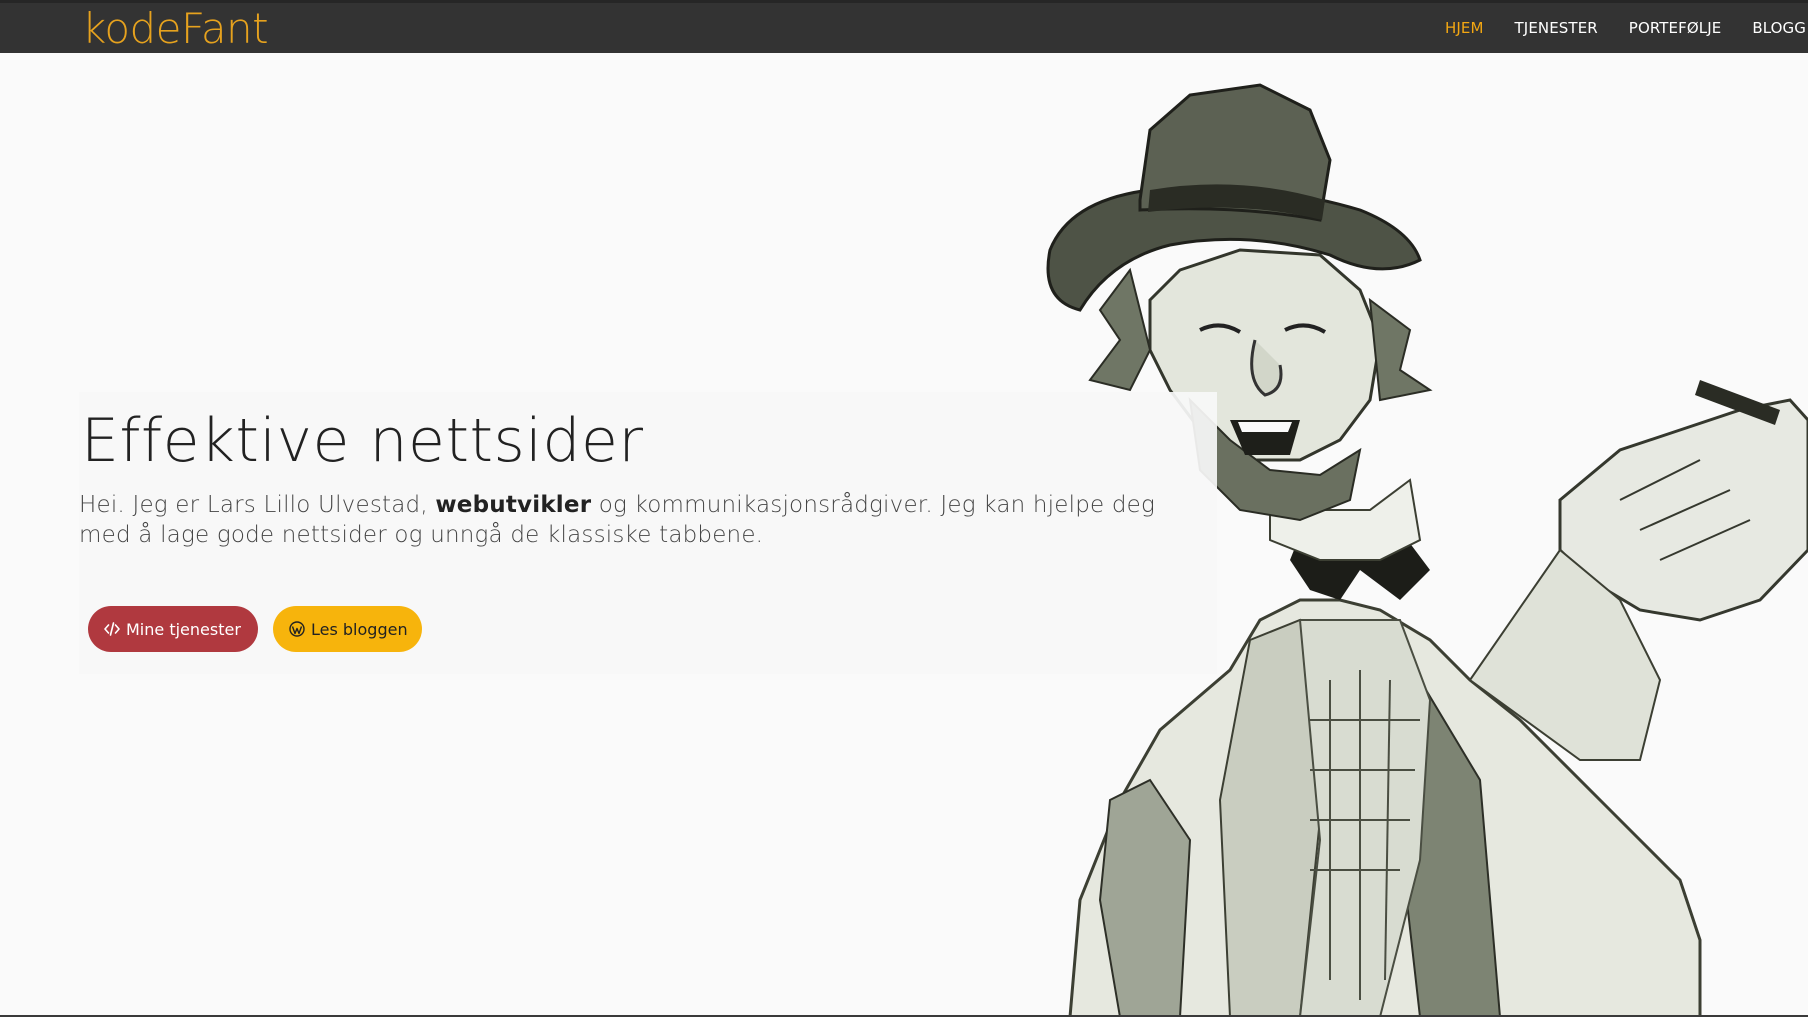 This screenshot has height=1017, width=1808. Describe the element at coordinates (257, 505) in the screenshot. I see `hero-intro-start: Hei. Jeg er Lars Lillo Ulvestad,` at that location.